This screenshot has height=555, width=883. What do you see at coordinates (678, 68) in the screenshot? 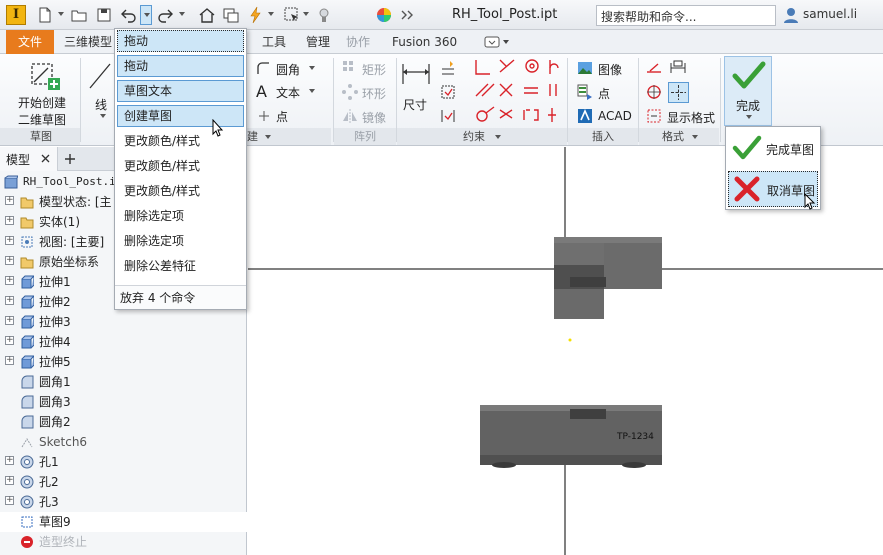
I see `driven-dimension-icon` at bounding box center [678, 68].